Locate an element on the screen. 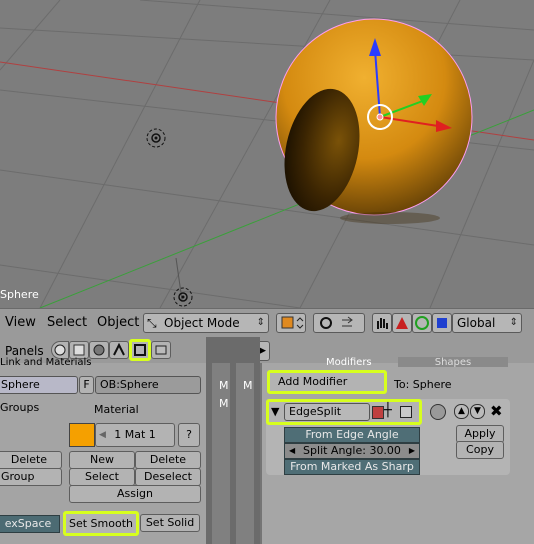 The height and width of the screenshot is (544, 534). active-object-label: Sphere is located at coordinates (19, 294).